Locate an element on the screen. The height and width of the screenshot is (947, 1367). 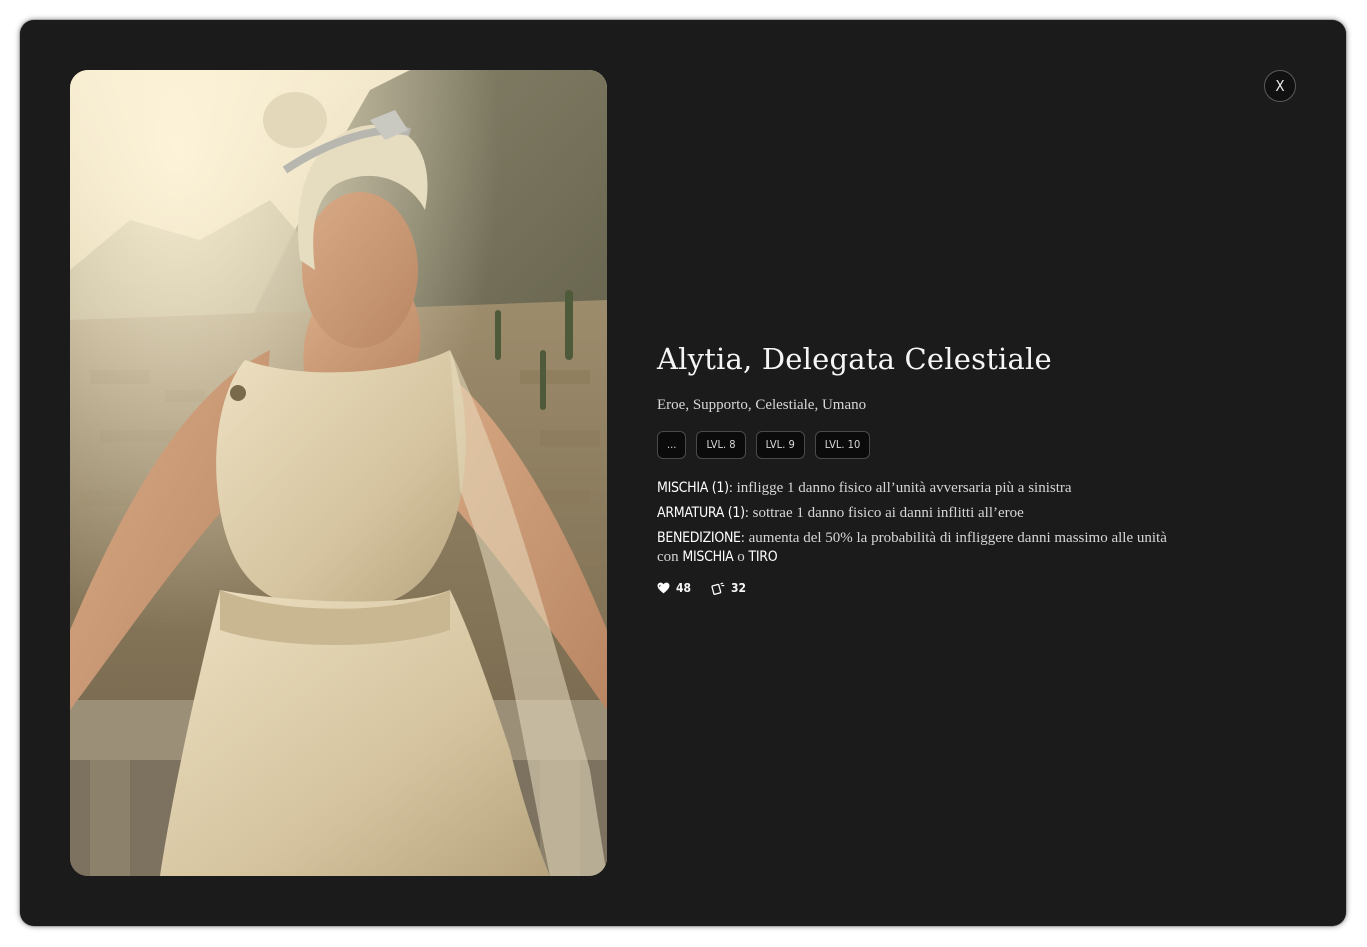
health-stat: 48 is located at coordinates (674, 588).